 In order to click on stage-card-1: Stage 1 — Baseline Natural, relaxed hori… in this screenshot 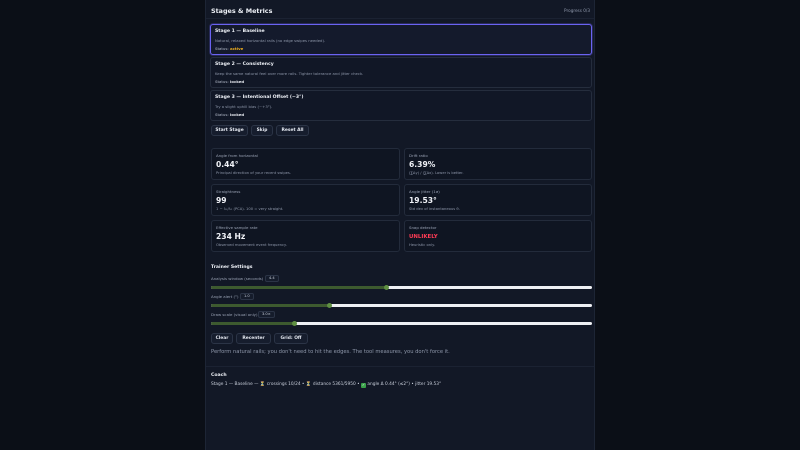, I will do `click(401, 39)`.